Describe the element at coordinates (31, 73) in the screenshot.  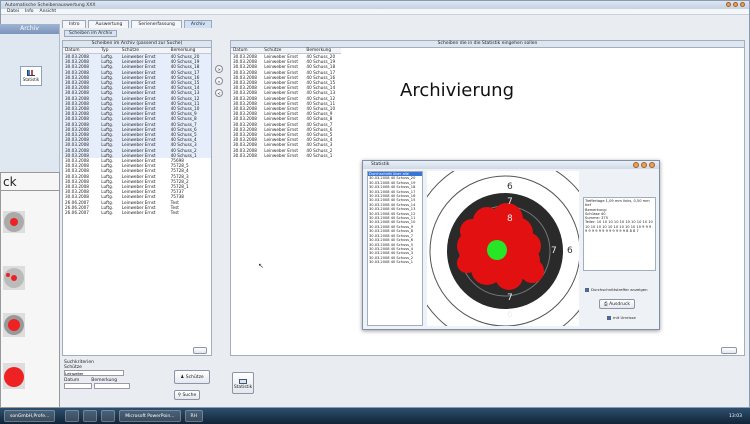
I see `chart-icon` at that location.